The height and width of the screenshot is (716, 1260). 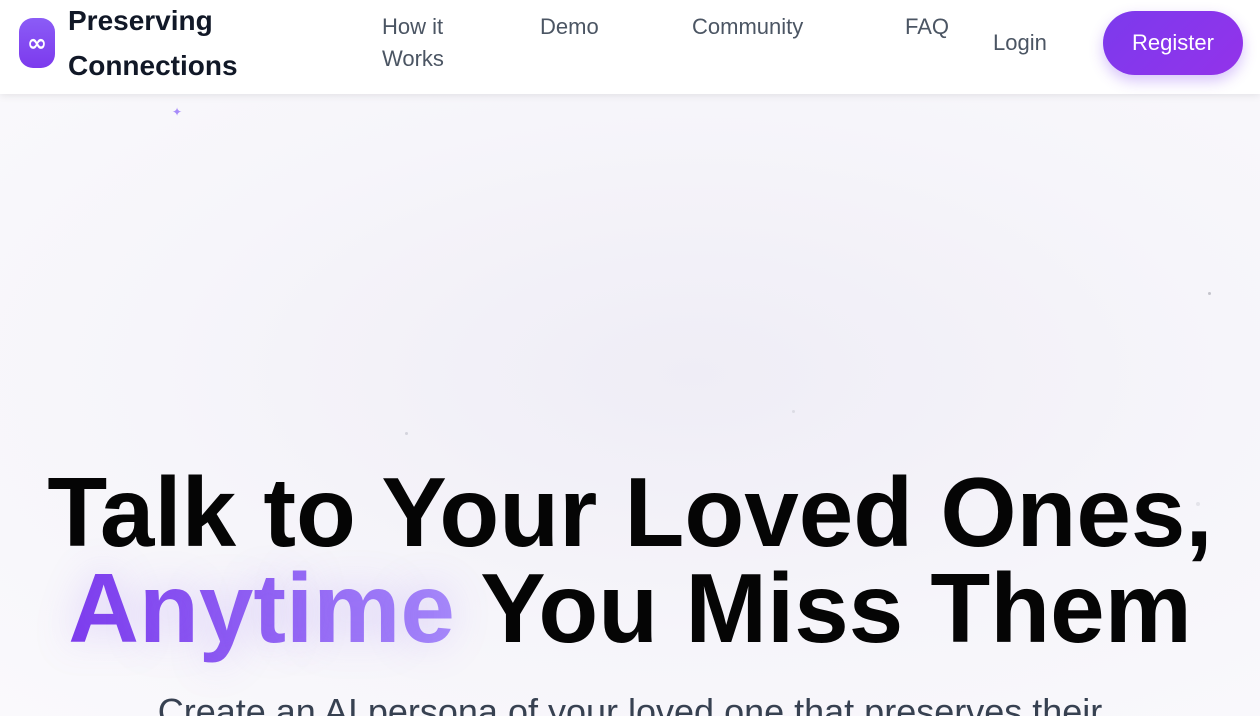 I want to click on brand-name: Preserving Connections, so click(x=153, y=43).